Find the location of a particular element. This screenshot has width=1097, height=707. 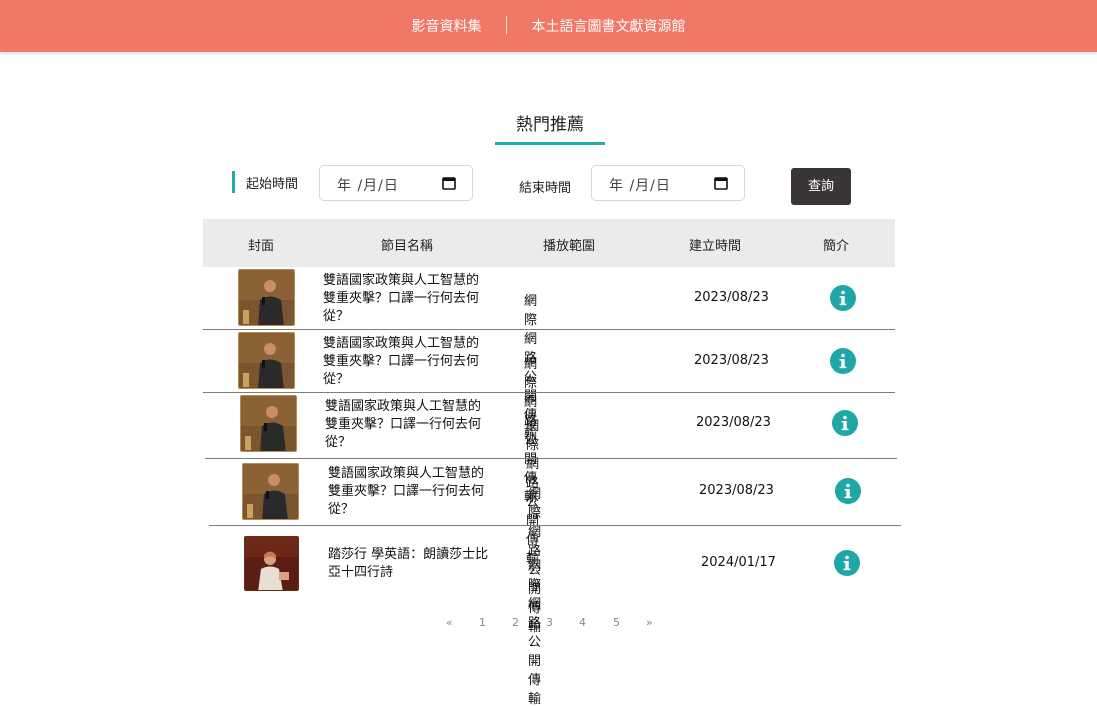

header-cover: 封面 is located at coordinates (260, 246).